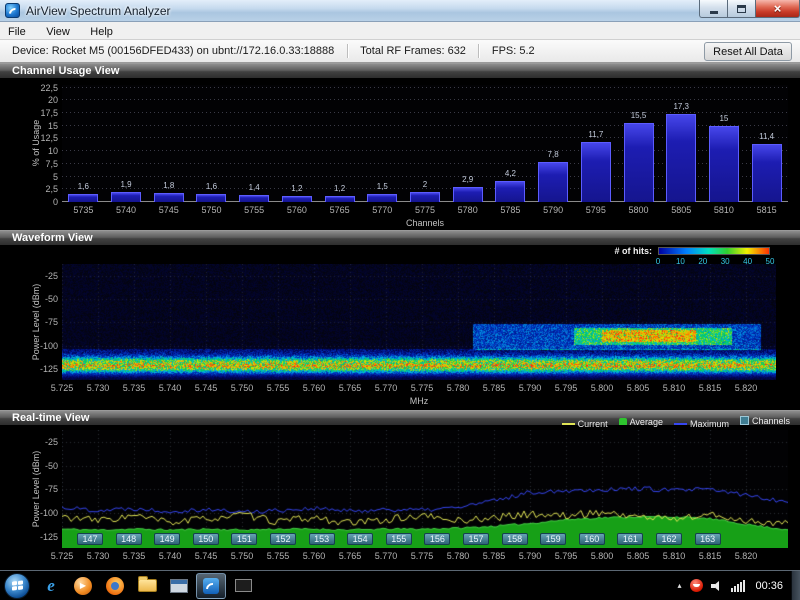 The image size is (800, 600). I want to click on menu-help: Help, so click(101, 32).